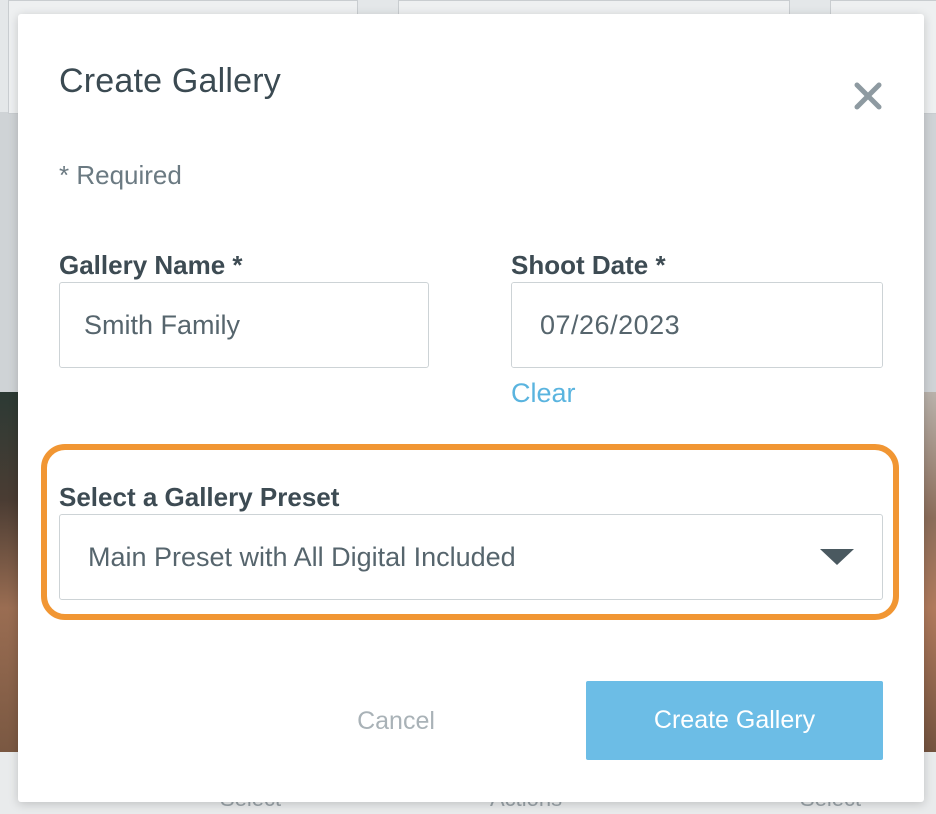 Image resolution: width=936 pixels, height=814 pixels. Describe the element at coordinates (120, 175) in the screenshot. I see `required-note: * Required` at that location.